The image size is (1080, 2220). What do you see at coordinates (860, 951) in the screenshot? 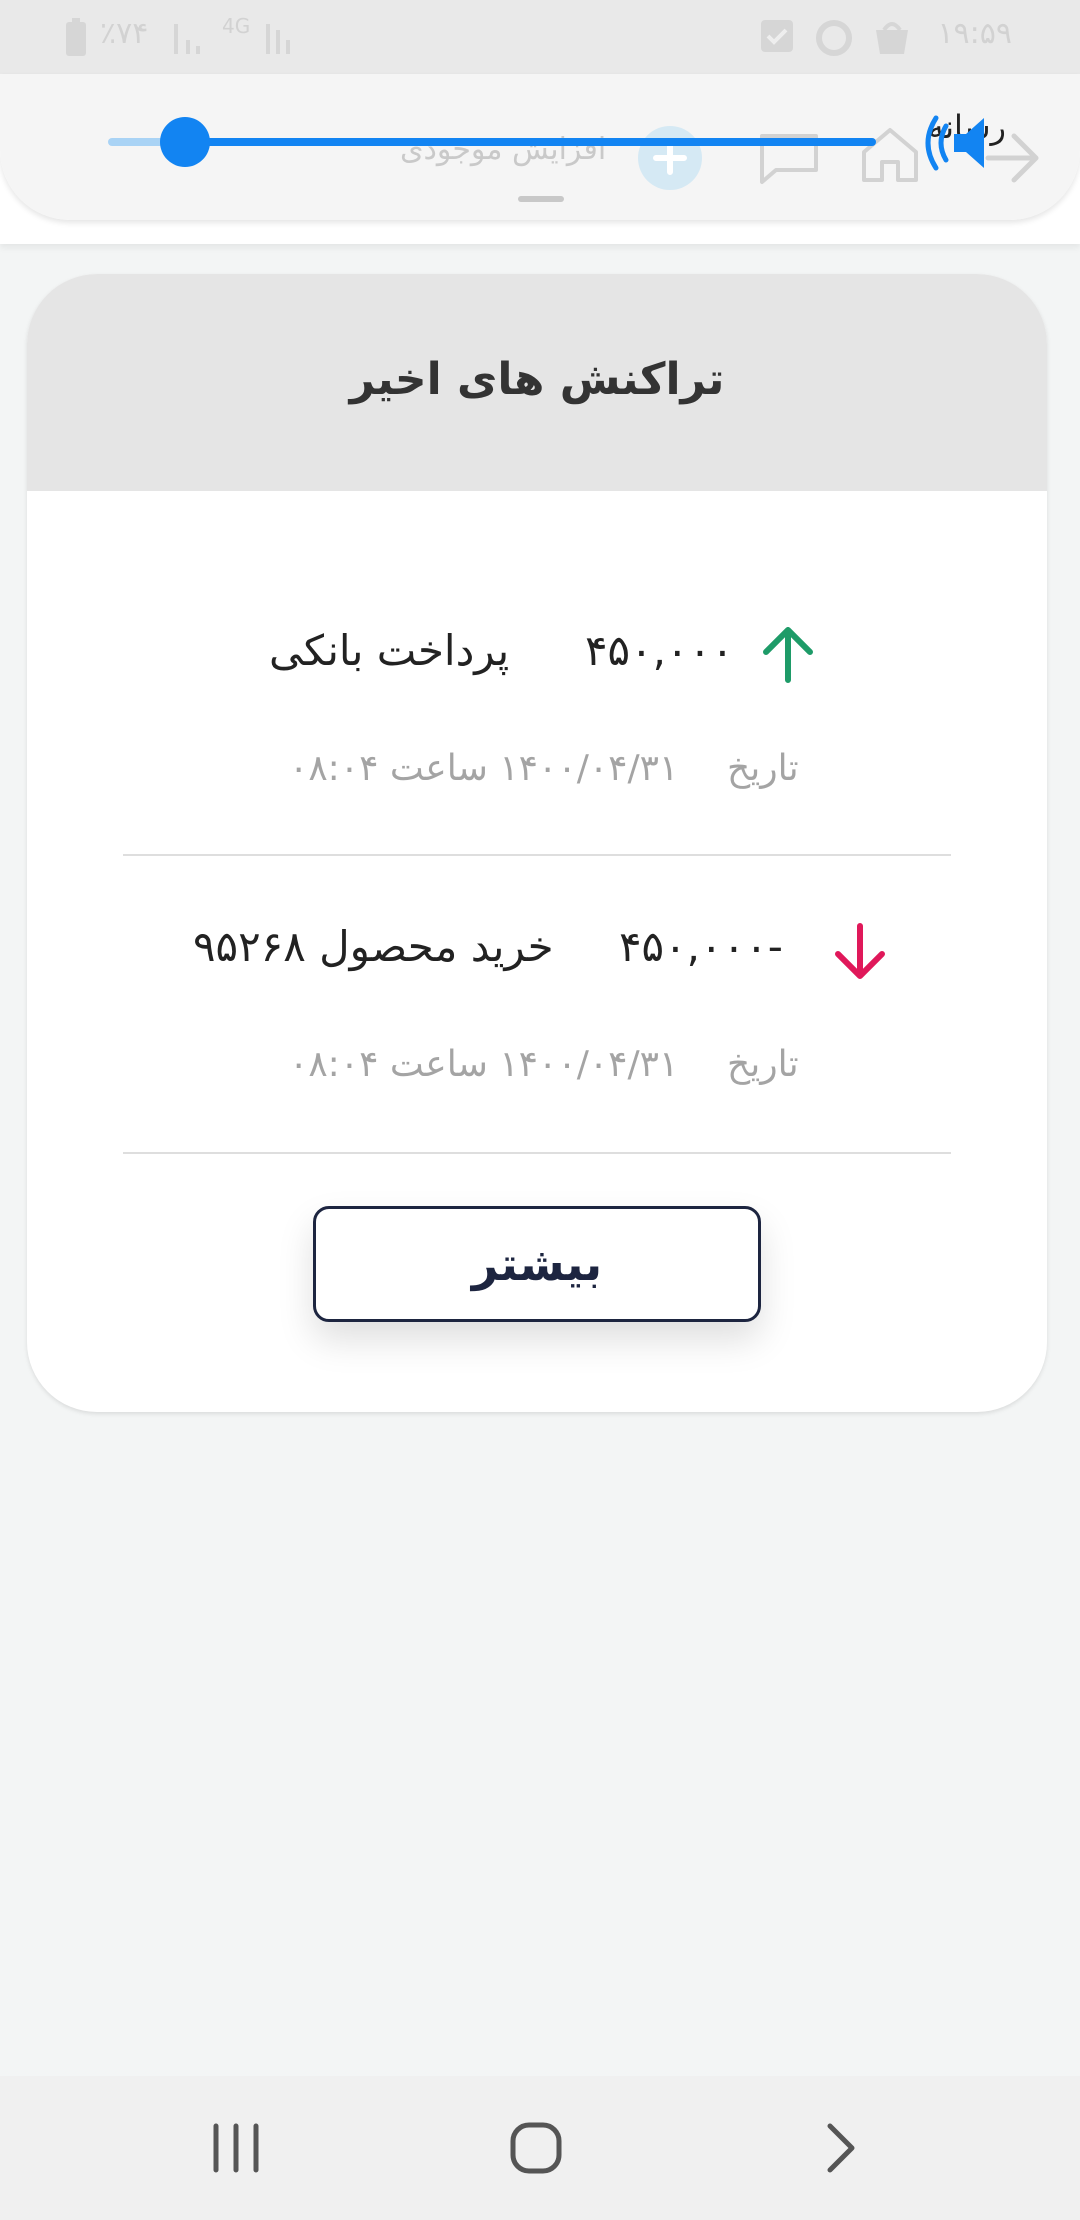
I see `arrow-down-icon` at bounding box center [860, 951].